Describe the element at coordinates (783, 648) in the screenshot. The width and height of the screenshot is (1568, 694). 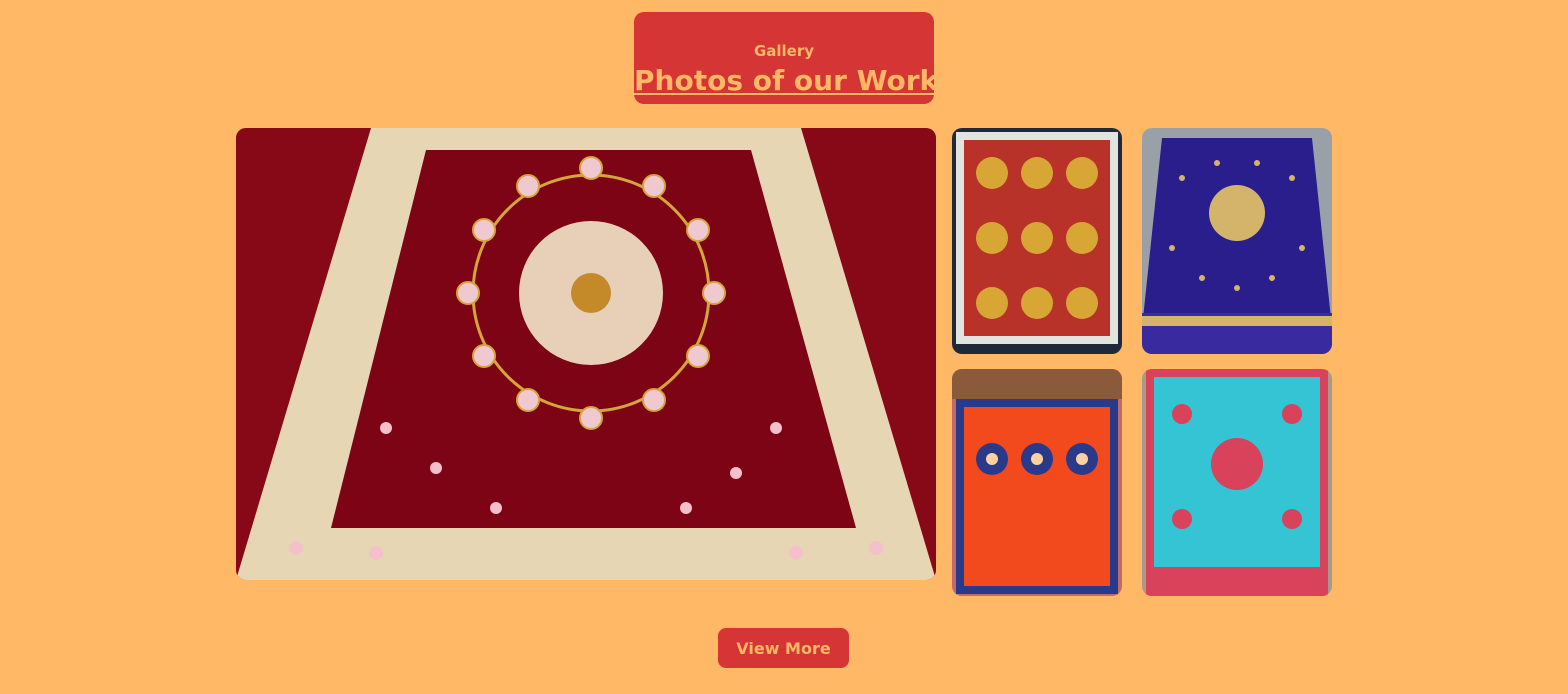
I see `view-more-button: View More` at that location.